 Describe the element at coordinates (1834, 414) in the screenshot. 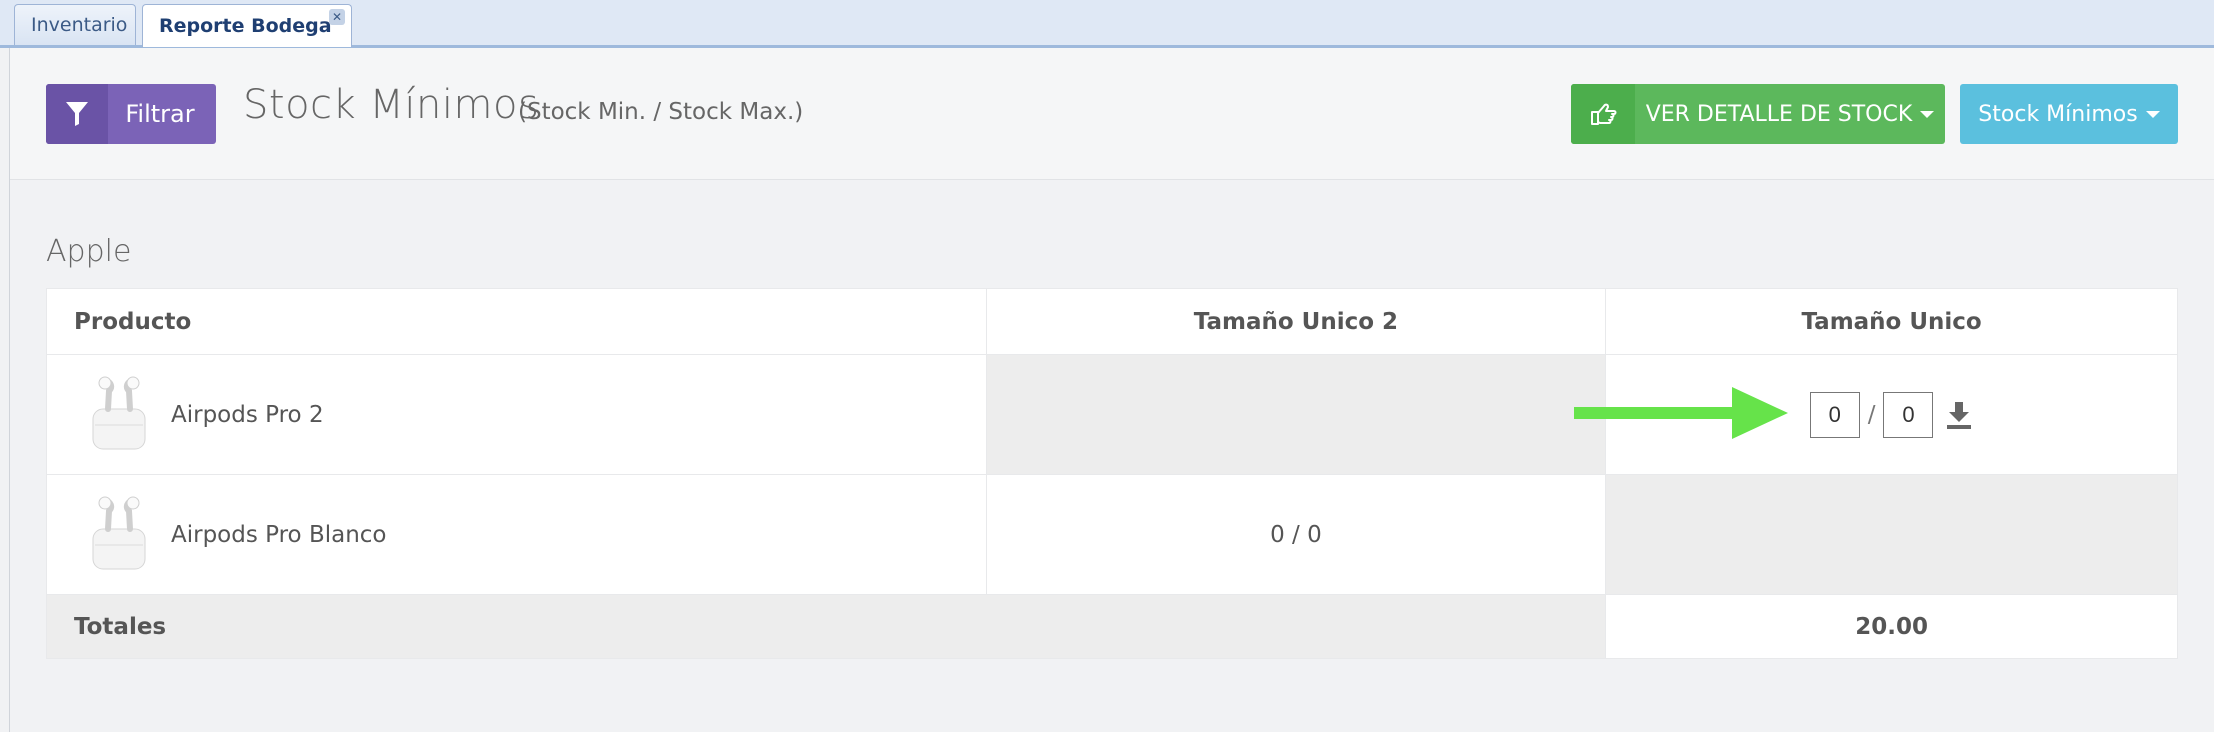

I see `stock-min-input` at that location.